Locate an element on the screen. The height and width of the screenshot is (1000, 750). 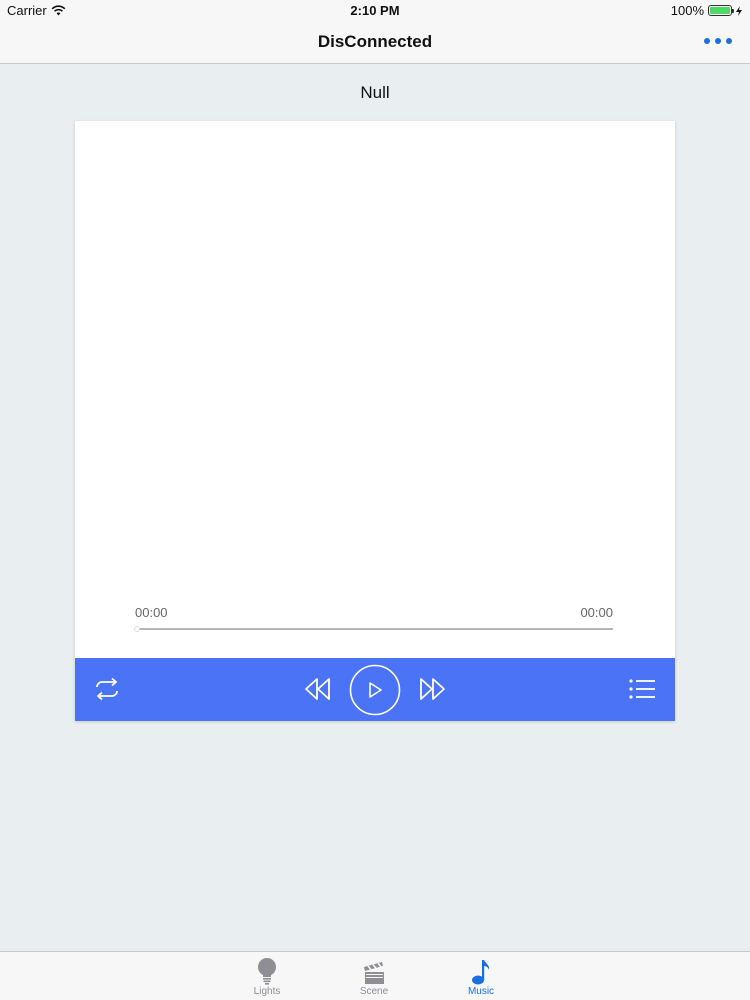
fast-forward-icon is located at coordinates (432, 689).